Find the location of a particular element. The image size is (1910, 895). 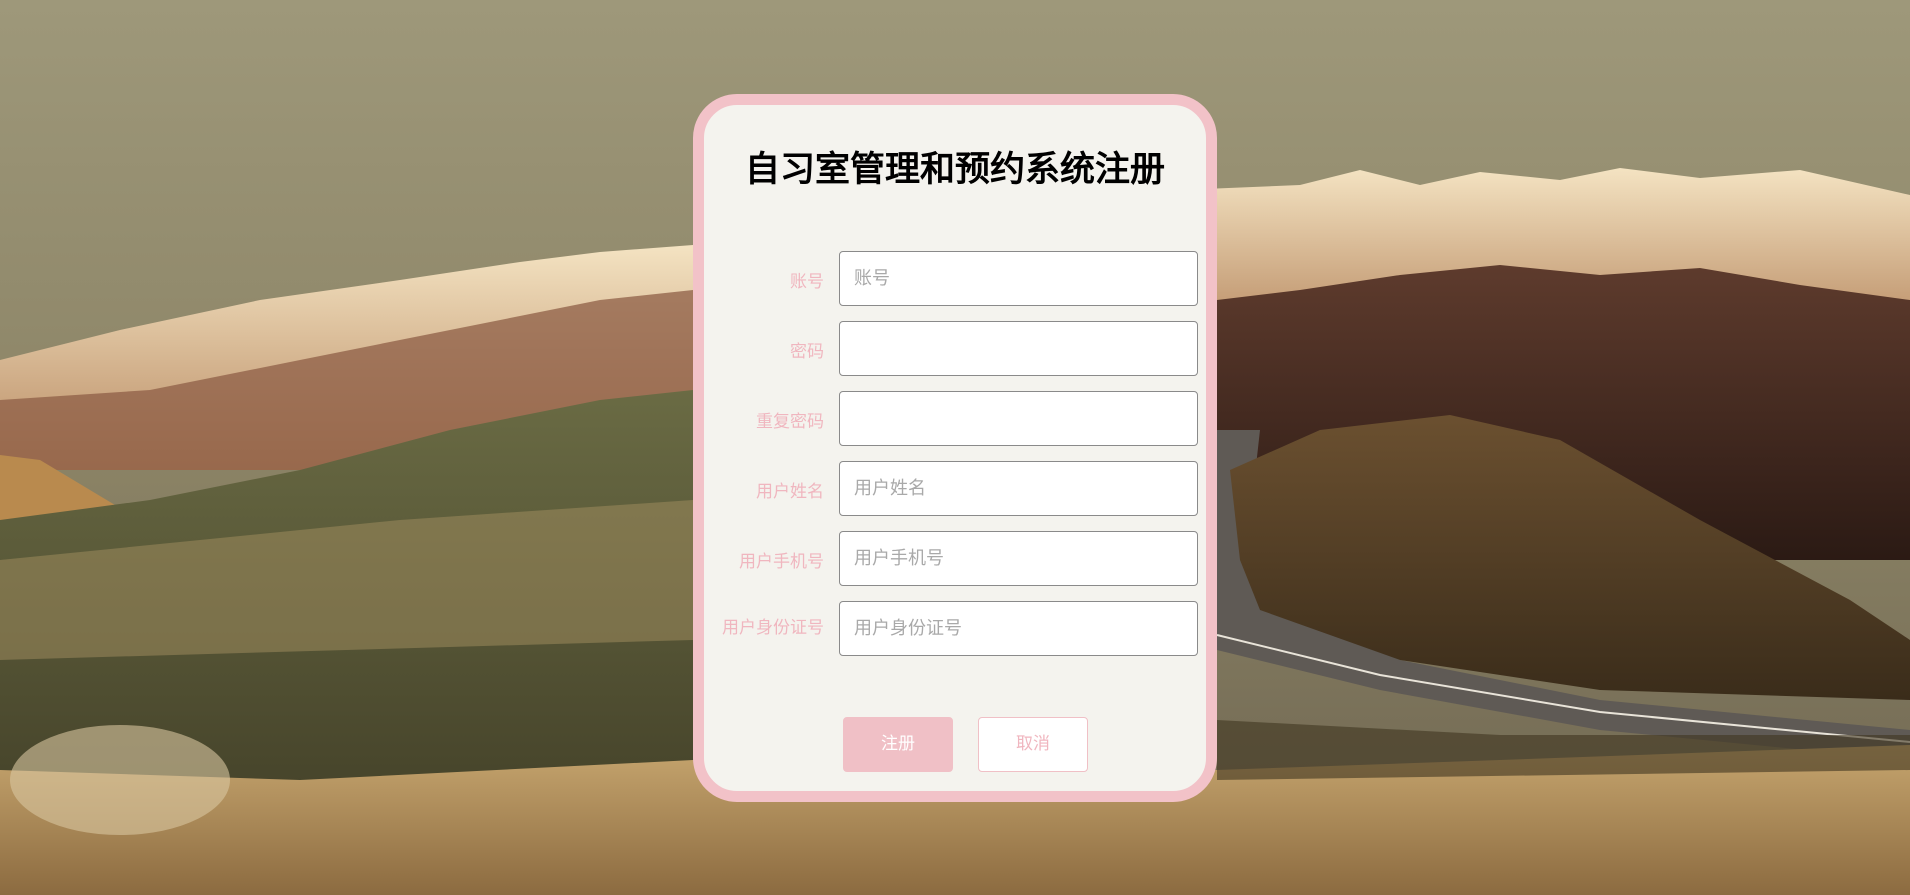

phone-label: 用户手机号 is located at coordinates (781, 562).